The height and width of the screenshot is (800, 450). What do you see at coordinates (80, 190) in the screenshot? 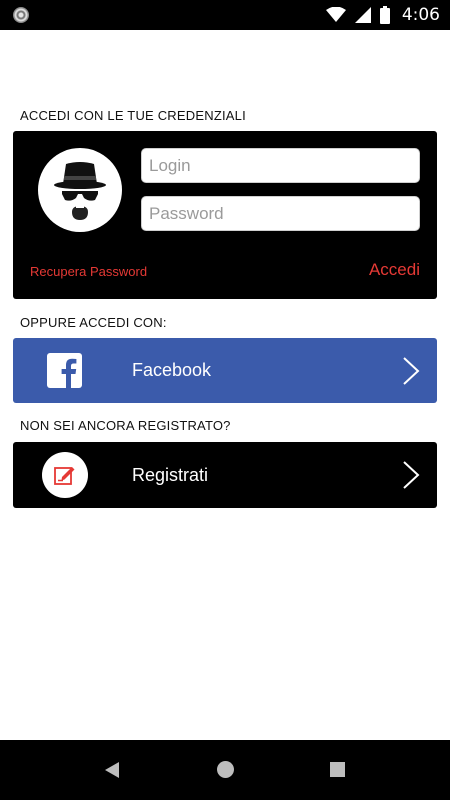
I see `hat-and-sunglasses-avatar-icon` at bounding box center [80, 190].